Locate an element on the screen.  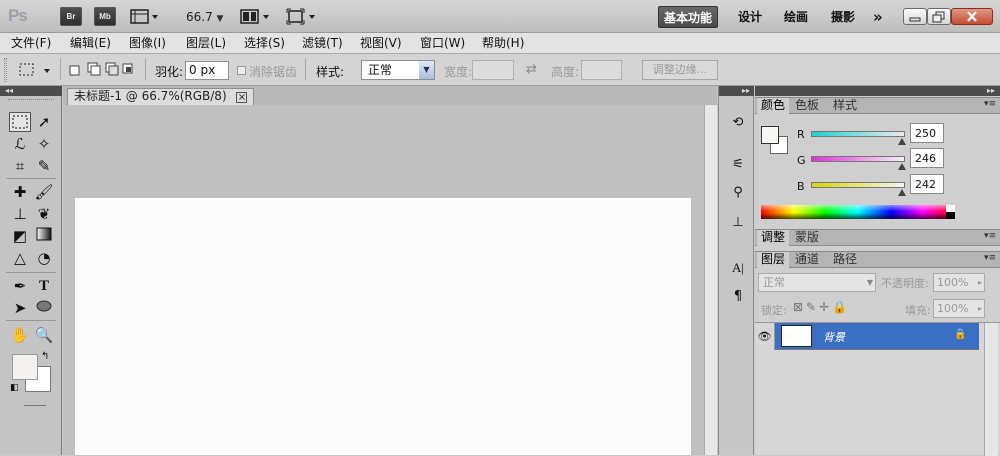
default-colors-icon: ◧ is located at coordinates (14, 388).